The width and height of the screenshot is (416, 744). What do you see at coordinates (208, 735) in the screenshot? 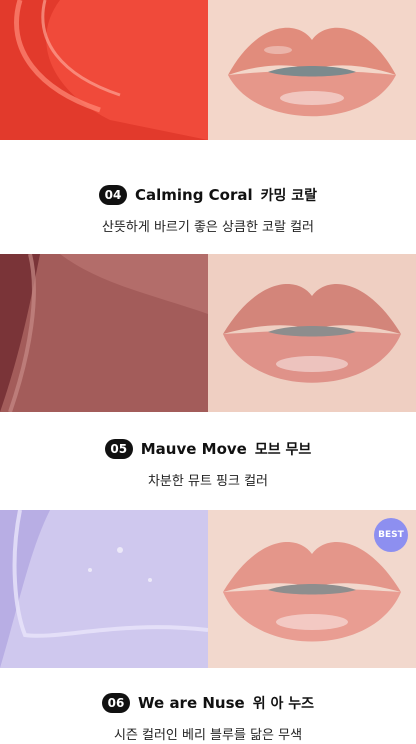
I see `product-description: 시즌 컬러인 베리 블루를 닮은 무색` at bounding box center [208, 735].